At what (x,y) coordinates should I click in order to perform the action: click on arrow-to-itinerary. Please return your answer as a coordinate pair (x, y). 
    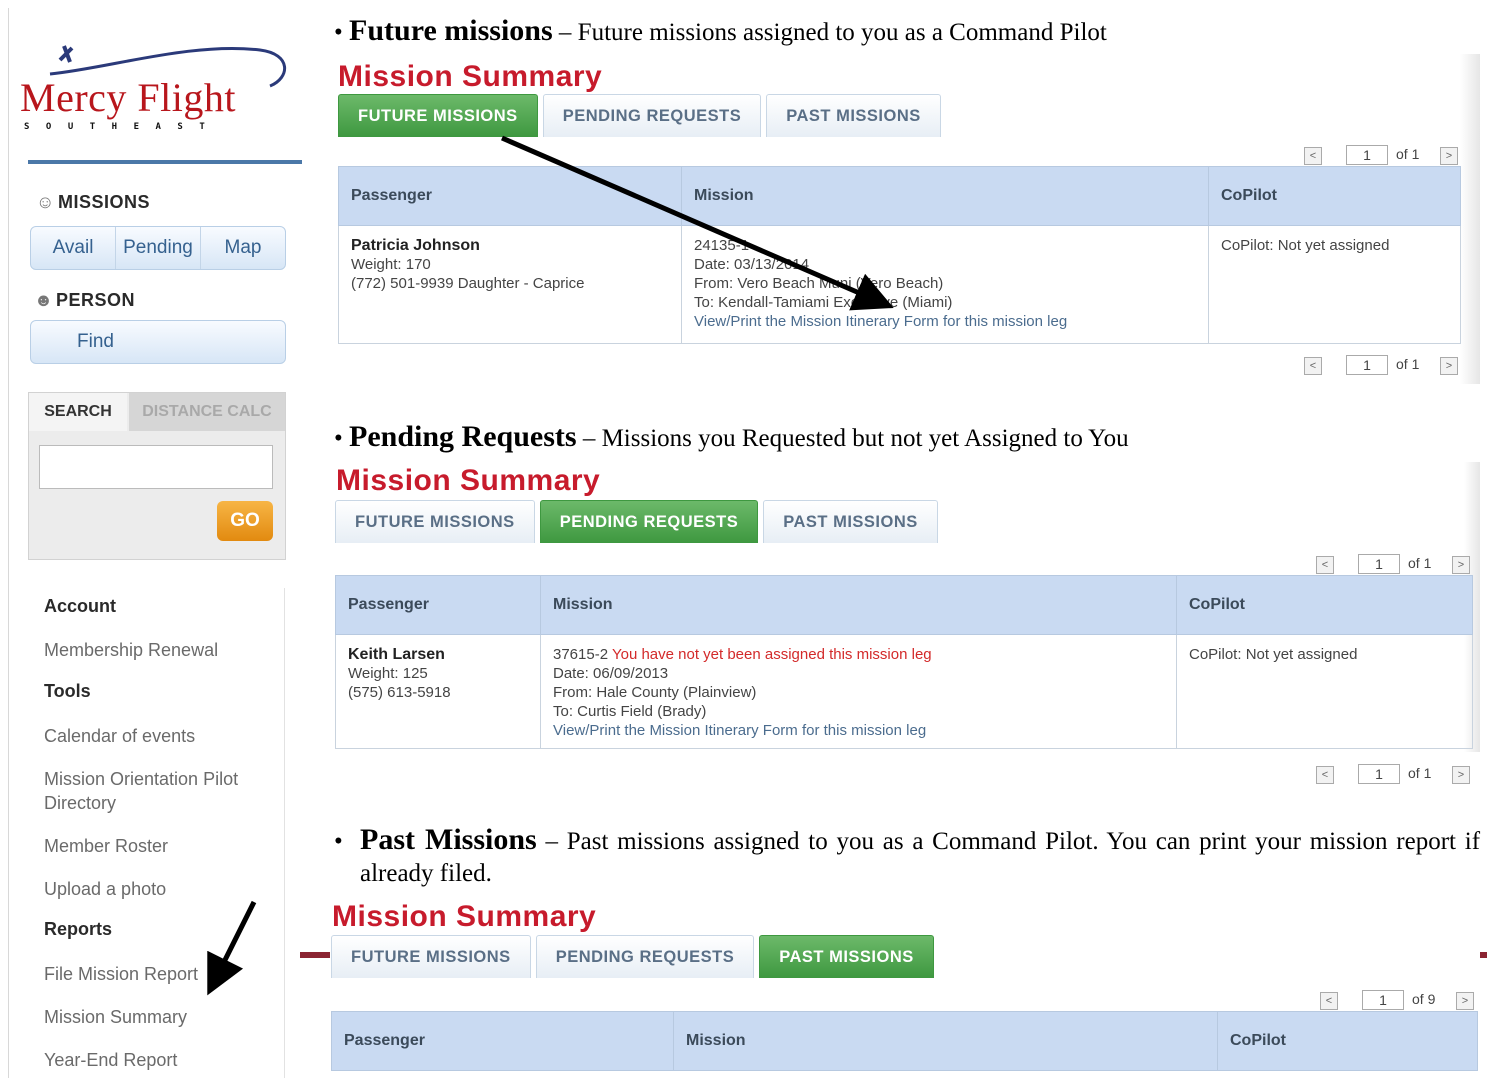
    Looking at the image, I should click on (697, 223).